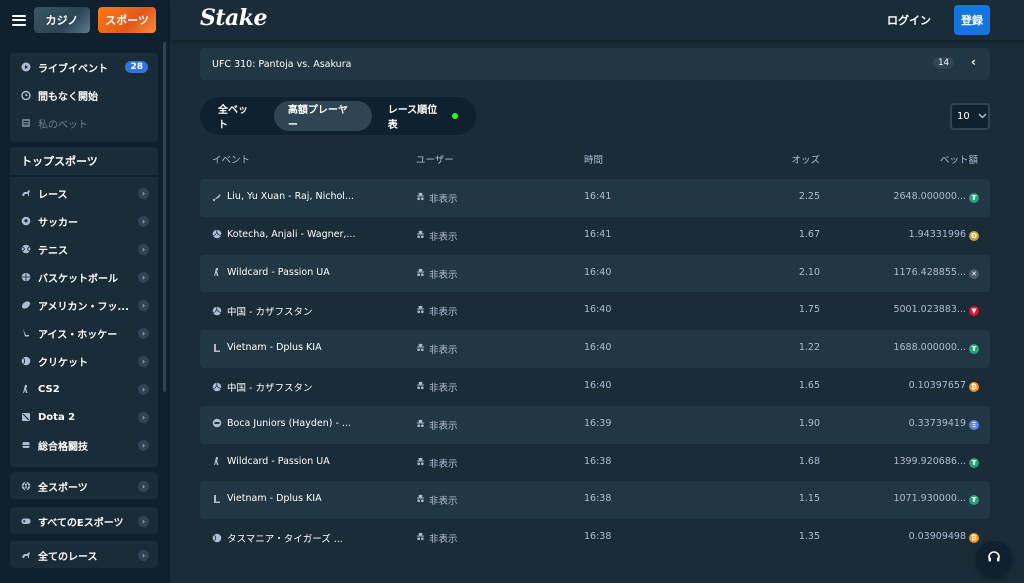  Describe the element at coordinates (84, 361) in the screenshot. I see `sidebar-item-sport: クリケット ›` at that location.